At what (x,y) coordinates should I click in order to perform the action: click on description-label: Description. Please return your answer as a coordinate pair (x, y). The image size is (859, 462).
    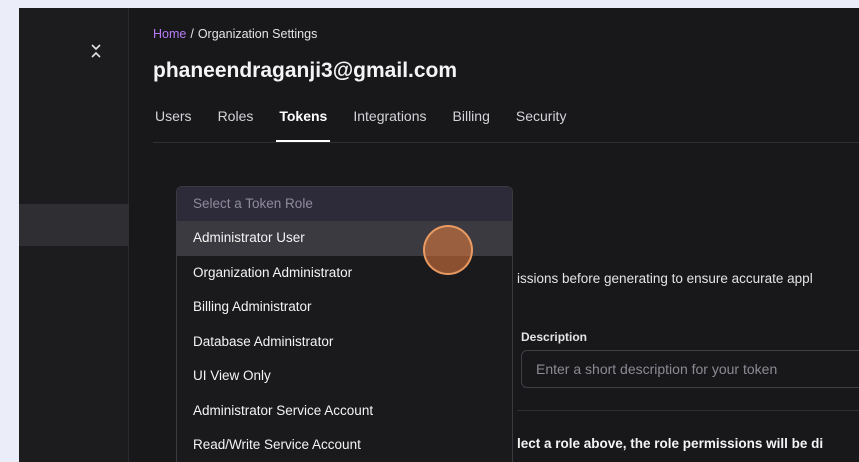
    Looking at the image, I should click on (554, 337).